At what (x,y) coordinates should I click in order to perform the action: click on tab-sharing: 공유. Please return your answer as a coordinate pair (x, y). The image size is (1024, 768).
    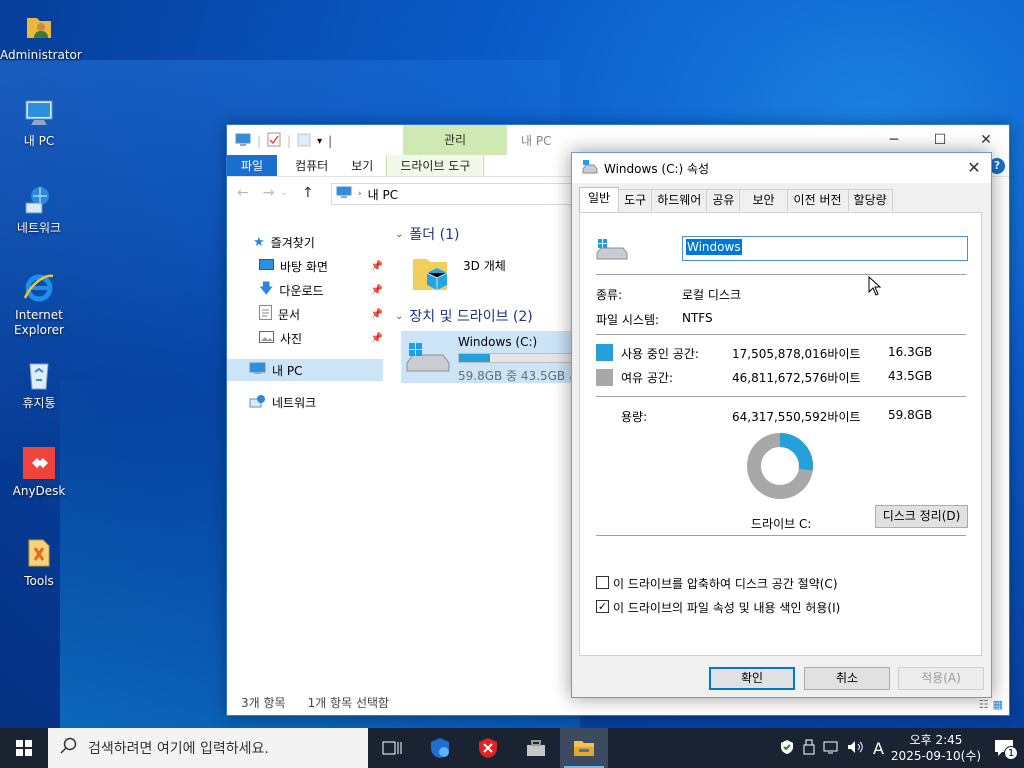
    Looking at the image, I should click on (723, 200).